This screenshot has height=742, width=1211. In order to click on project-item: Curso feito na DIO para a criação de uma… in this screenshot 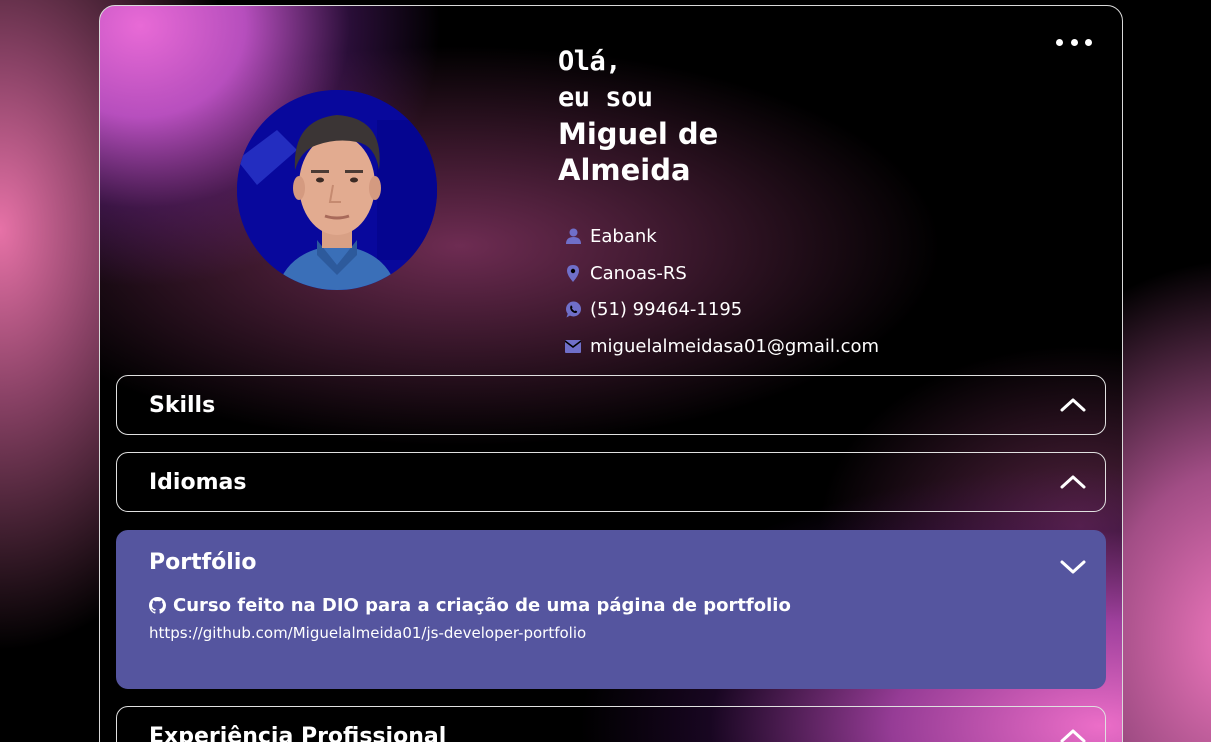, I will do `click(611, 605)`.